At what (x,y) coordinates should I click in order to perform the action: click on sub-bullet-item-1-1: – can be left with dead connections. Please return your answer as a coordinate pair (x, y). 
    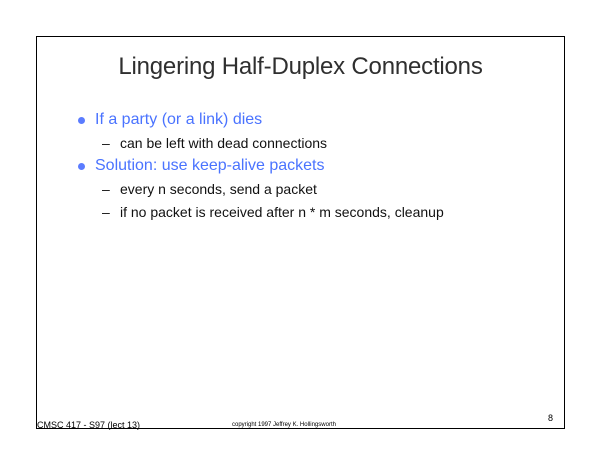
    Looking at the image, I should click on (214, 143).